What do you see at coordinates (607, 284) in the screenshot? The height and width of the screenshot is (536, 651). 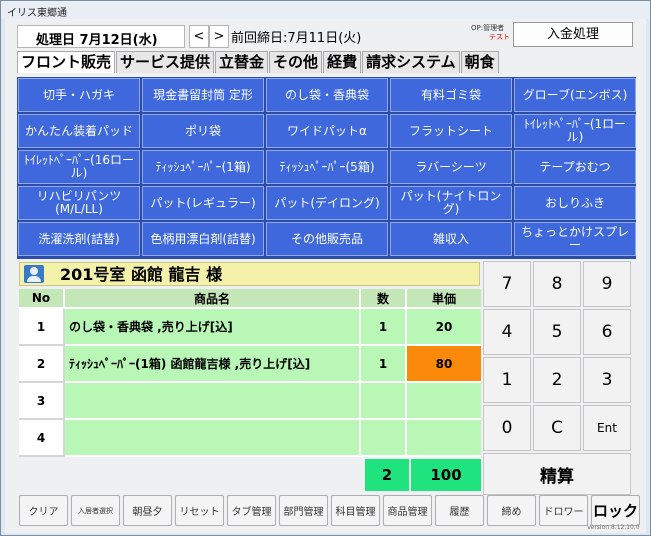 I see `key-9: 9` at bounding box center [607, 284].